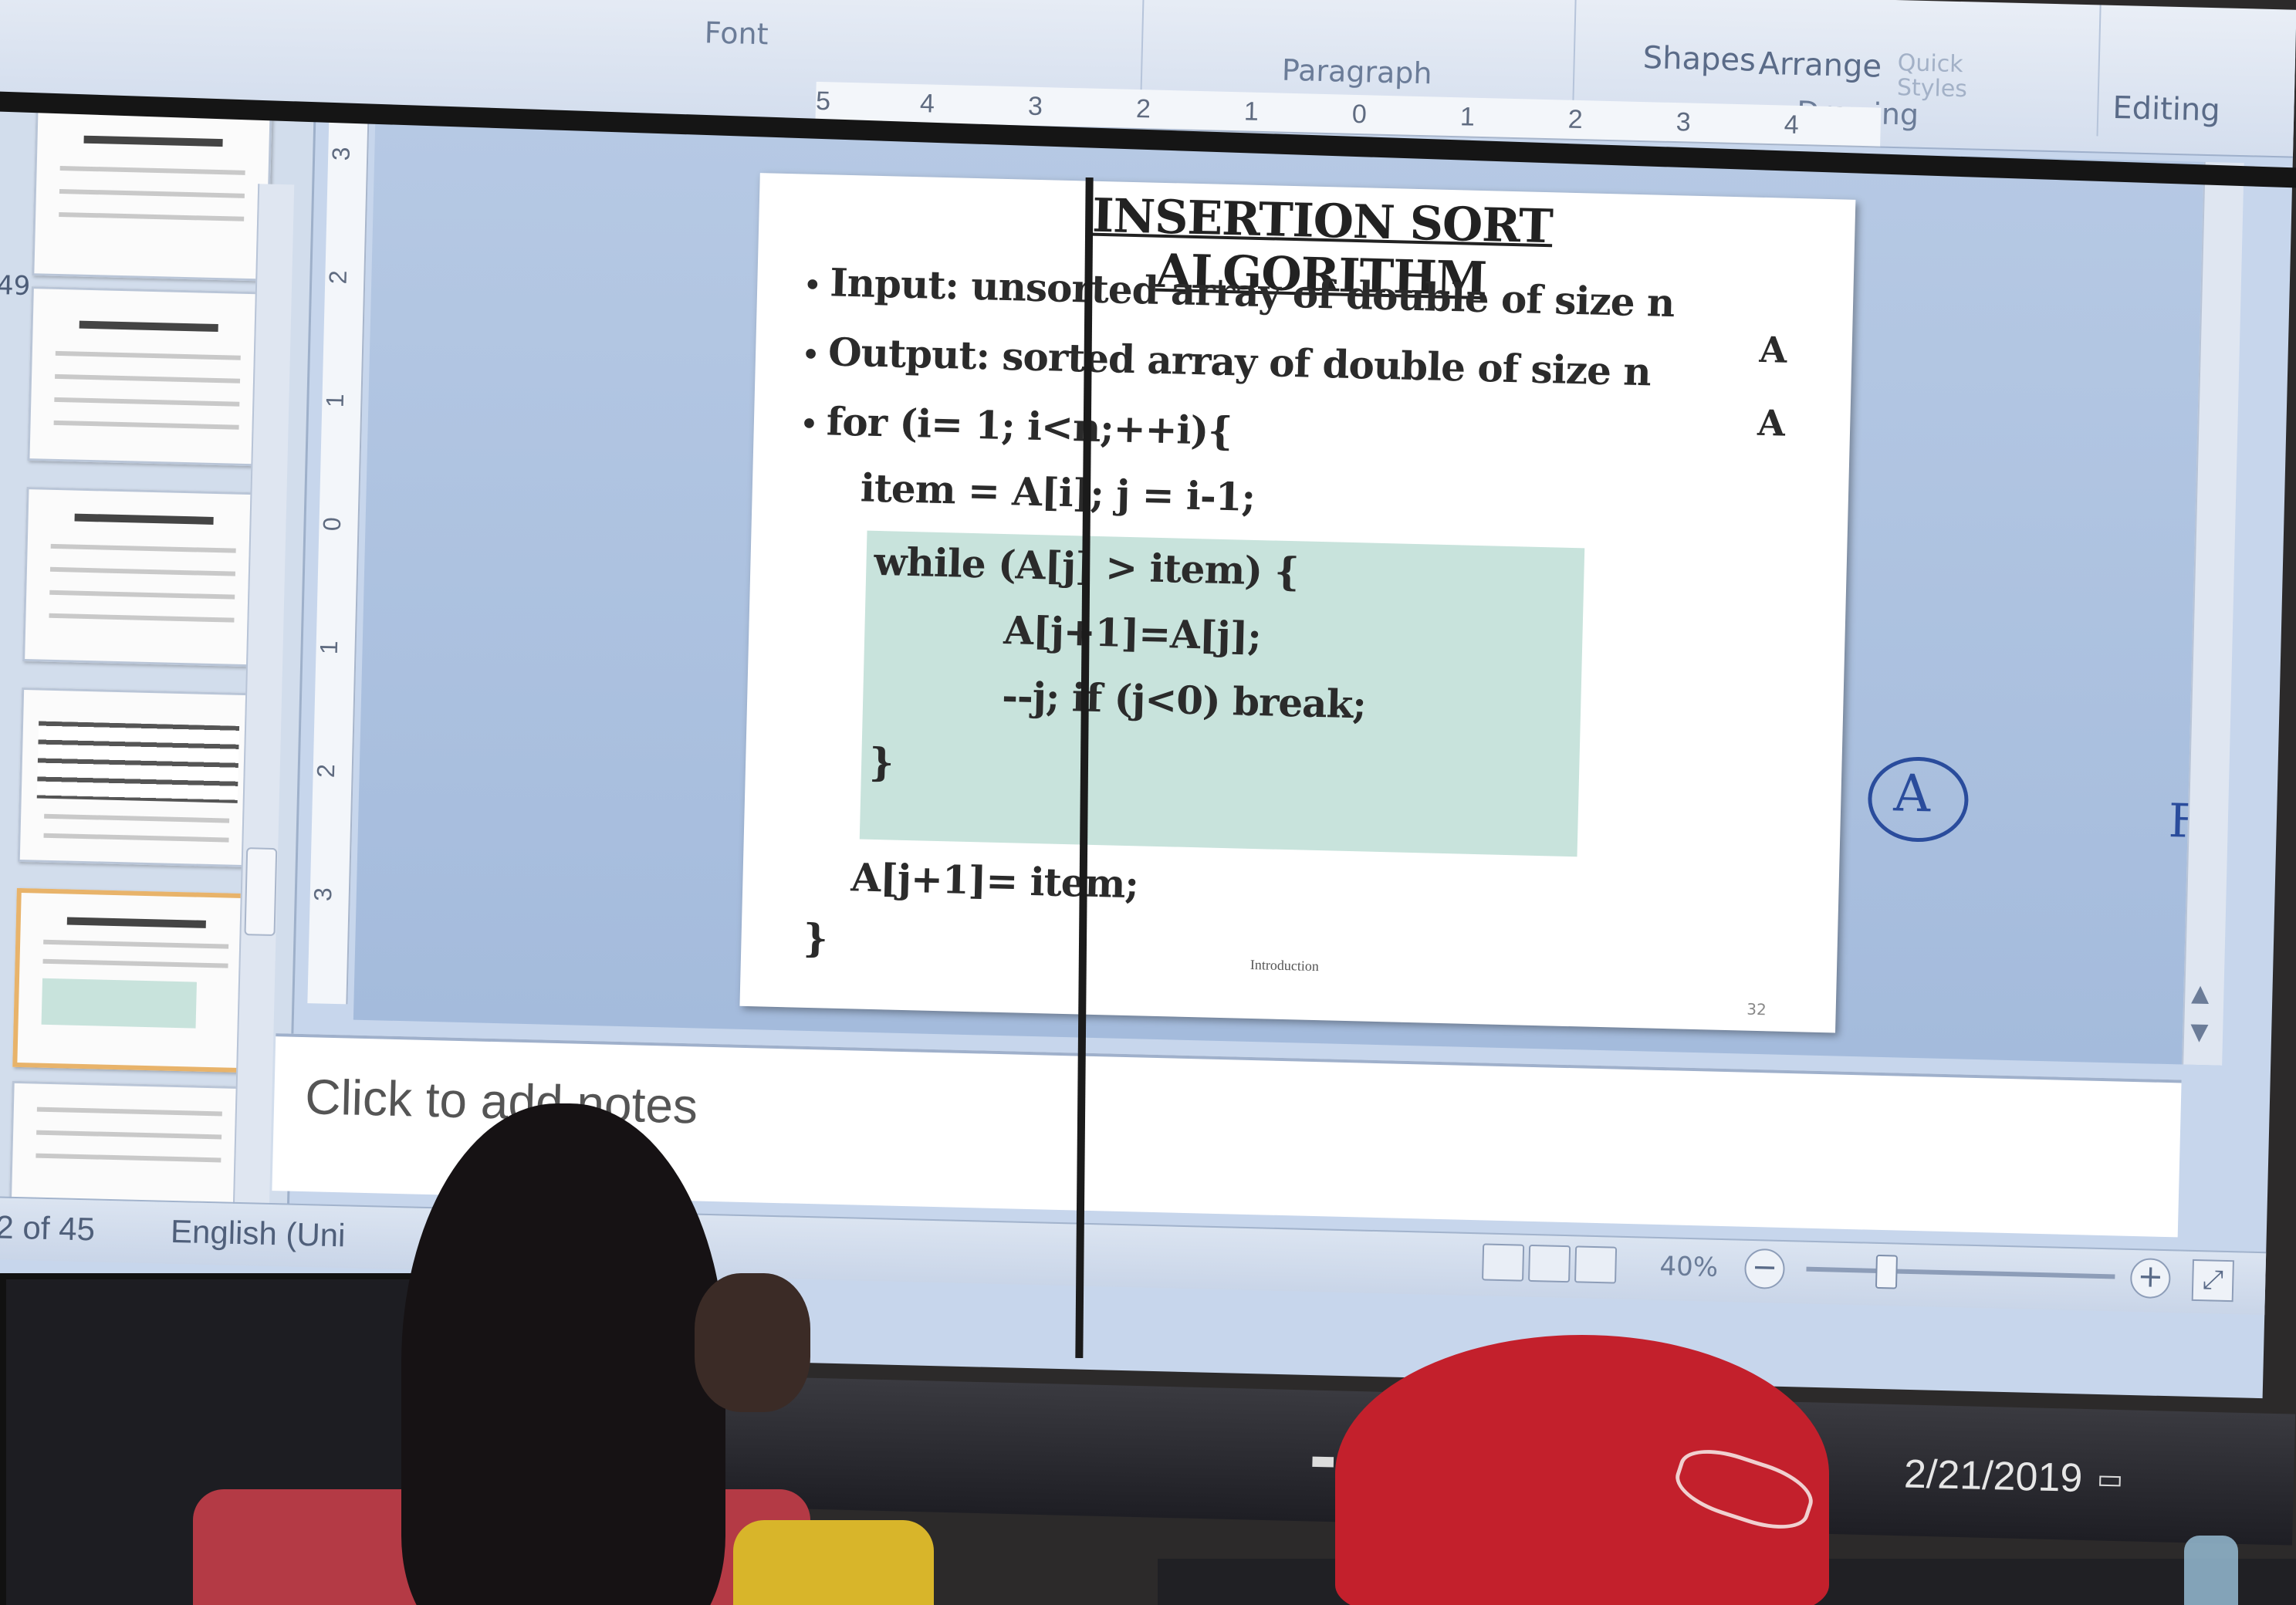 This screenshot has height=1605, width=2296. Describe the element at coordinates (15, 286) in the screenshot. I see `thumbnail-number: 49` at that location.